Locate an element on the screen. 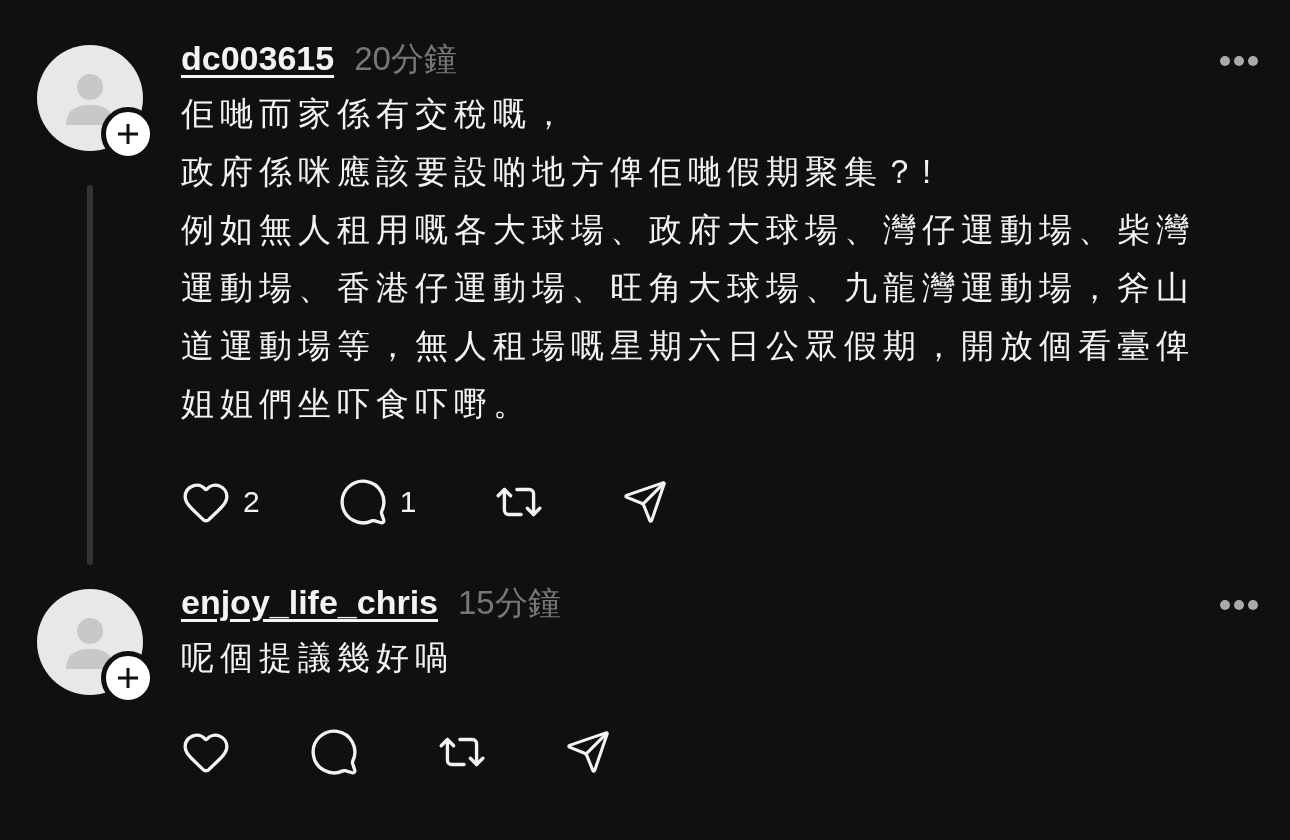 This screenshot has height=840, width=1290. post-text: 呢個提議幾好喎 is located at coordinates (318, 658).